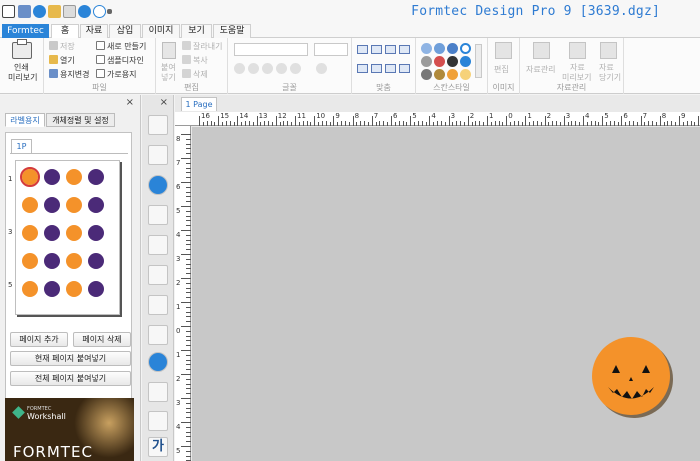 This screenshot has height=461, width=700. I want to click on open-button: 열기, so click(62, 60).